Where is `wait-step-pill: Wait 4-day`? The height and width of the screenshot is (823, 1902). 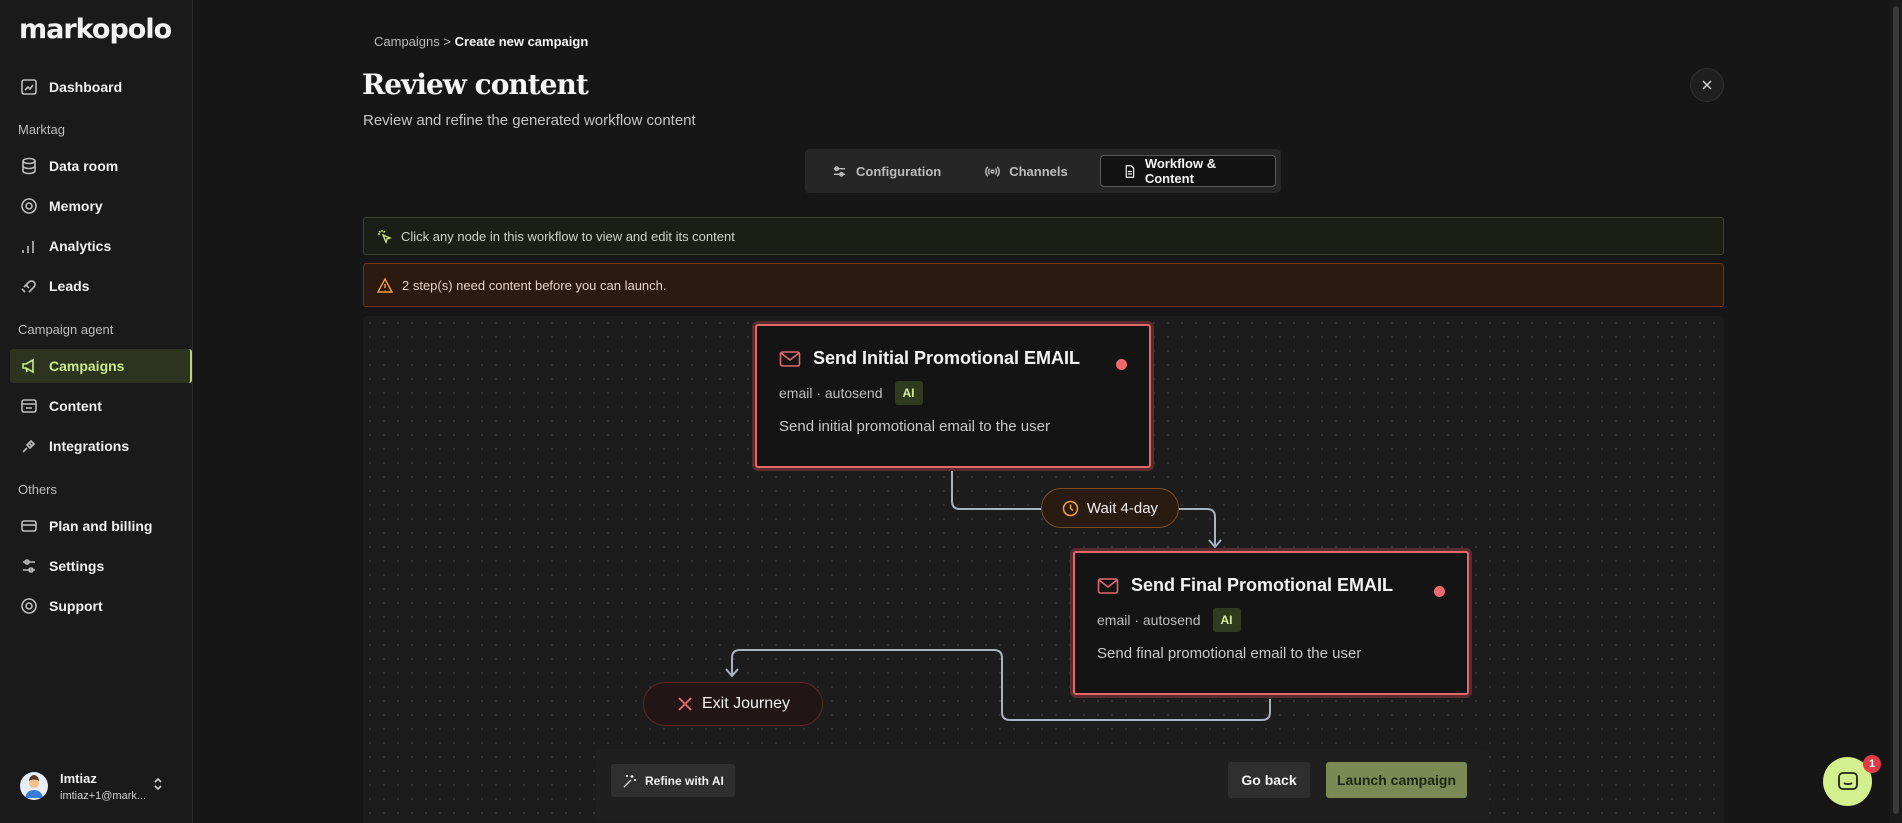 wait-step-pill: Wait 4-day is located at coordinates (1110, 508).